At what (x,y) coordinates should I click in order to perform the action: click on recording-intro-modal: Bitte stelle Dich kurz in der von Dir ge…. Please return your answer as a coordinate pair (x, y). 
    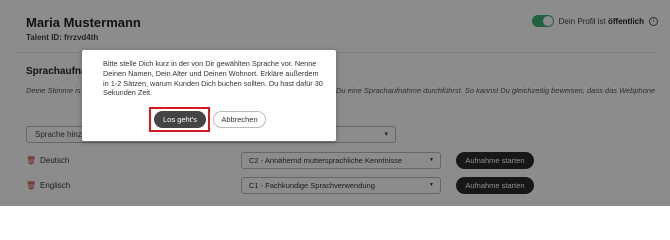
    Looking at the image, I should click on (209, 95).